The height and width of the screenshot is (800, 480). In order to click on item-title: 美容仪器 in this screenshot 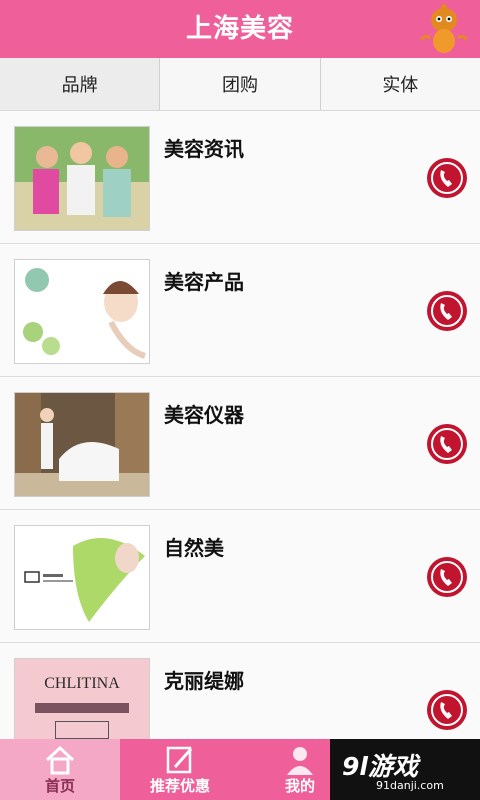, I will do `click(204, 415)`.